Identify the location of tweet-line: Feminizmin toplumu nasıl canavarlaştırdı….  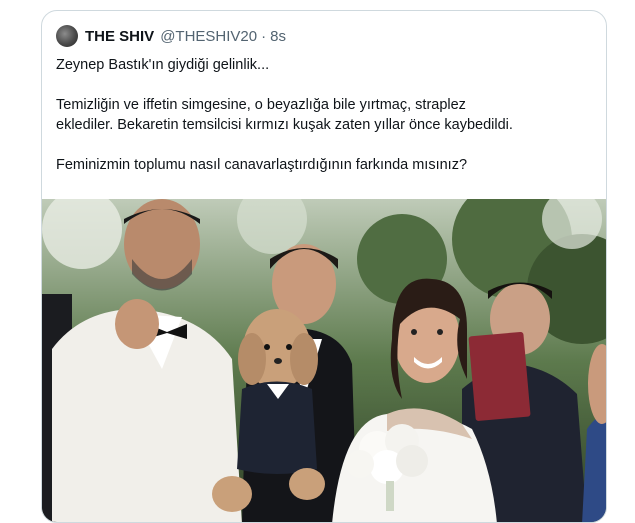
(262, 165).